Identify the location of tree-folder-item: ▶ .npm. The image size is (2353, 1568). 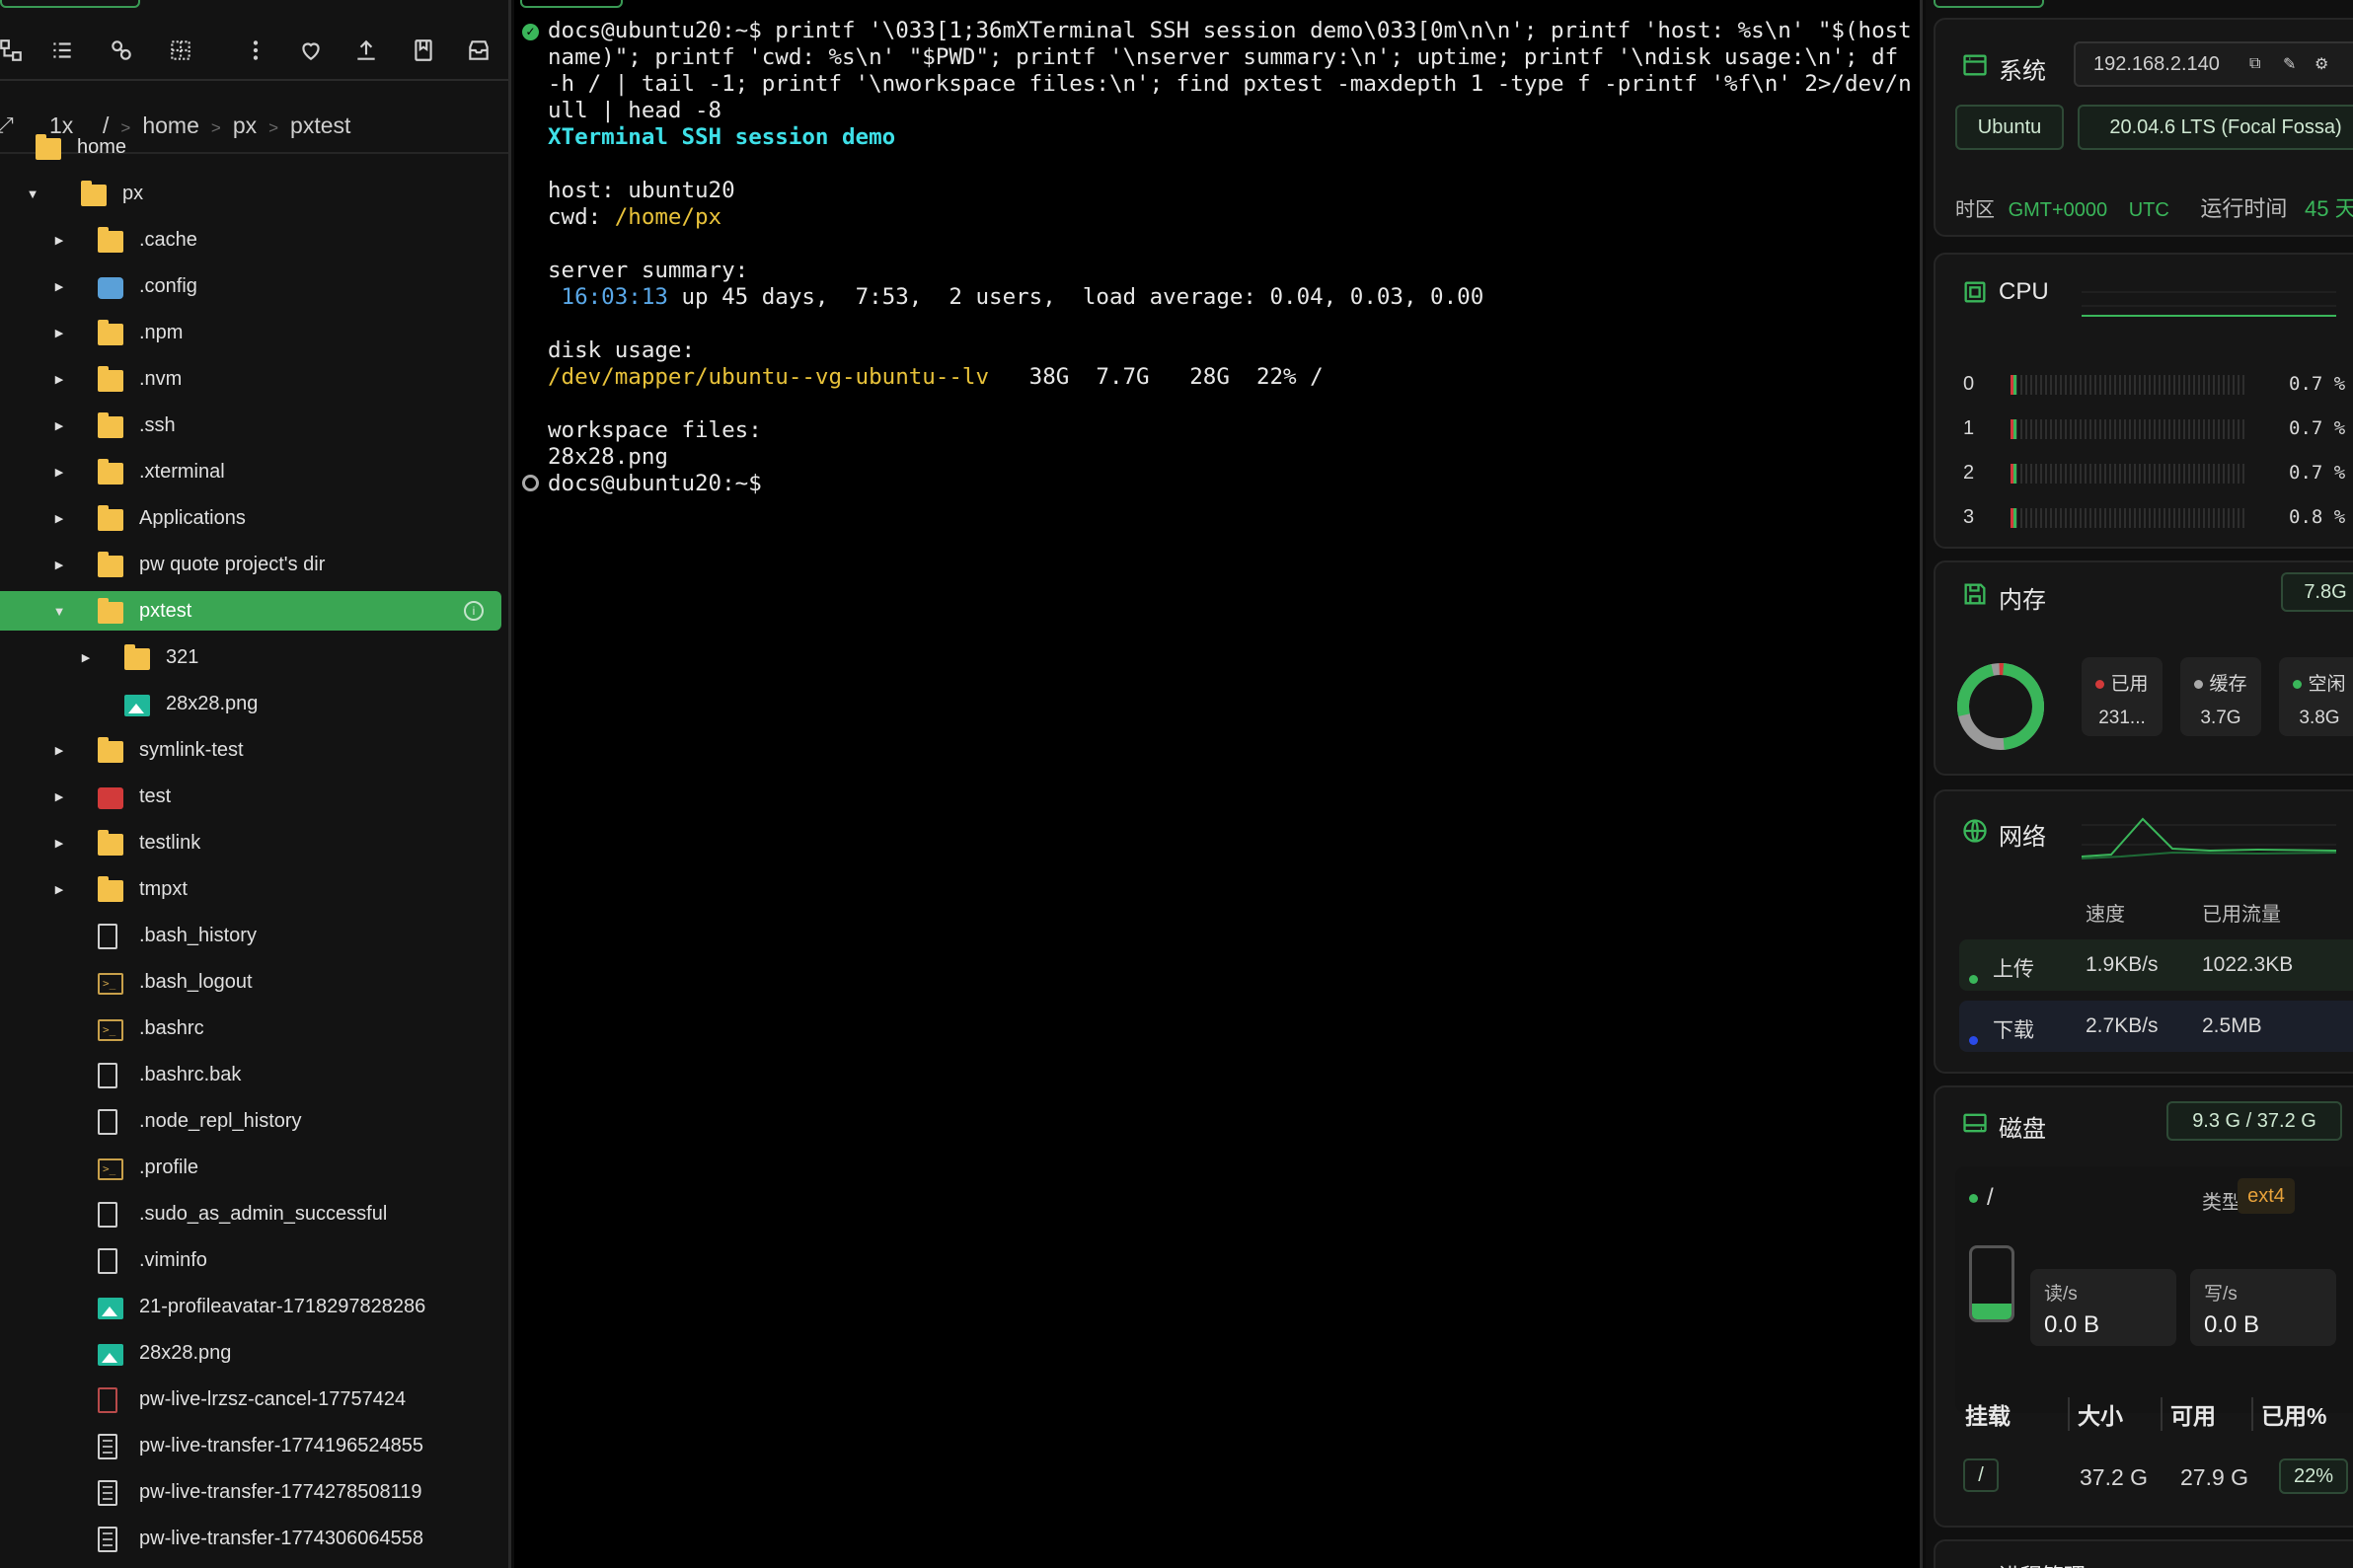
(250, 332).